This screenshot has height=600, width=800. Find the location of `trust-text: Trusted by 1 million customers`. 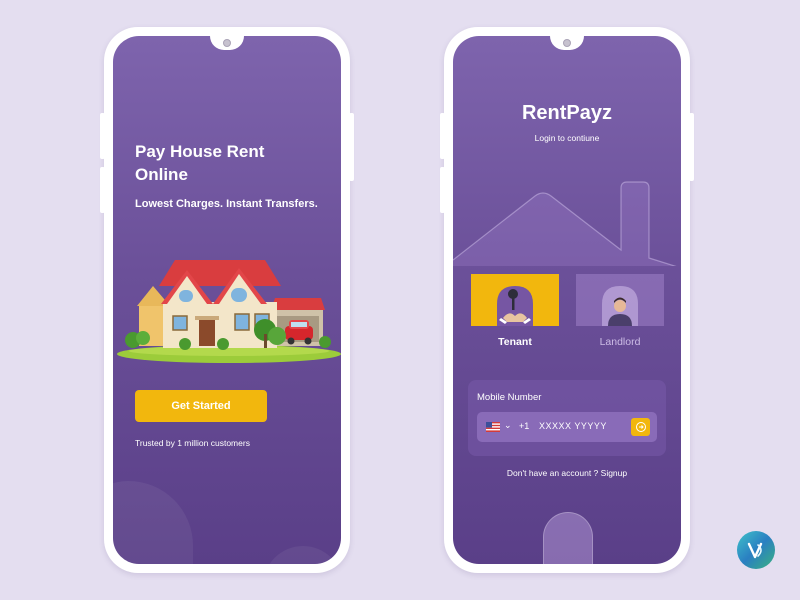

trust-text: Trusted by 1 million customers is located at coordinates (192, 443).